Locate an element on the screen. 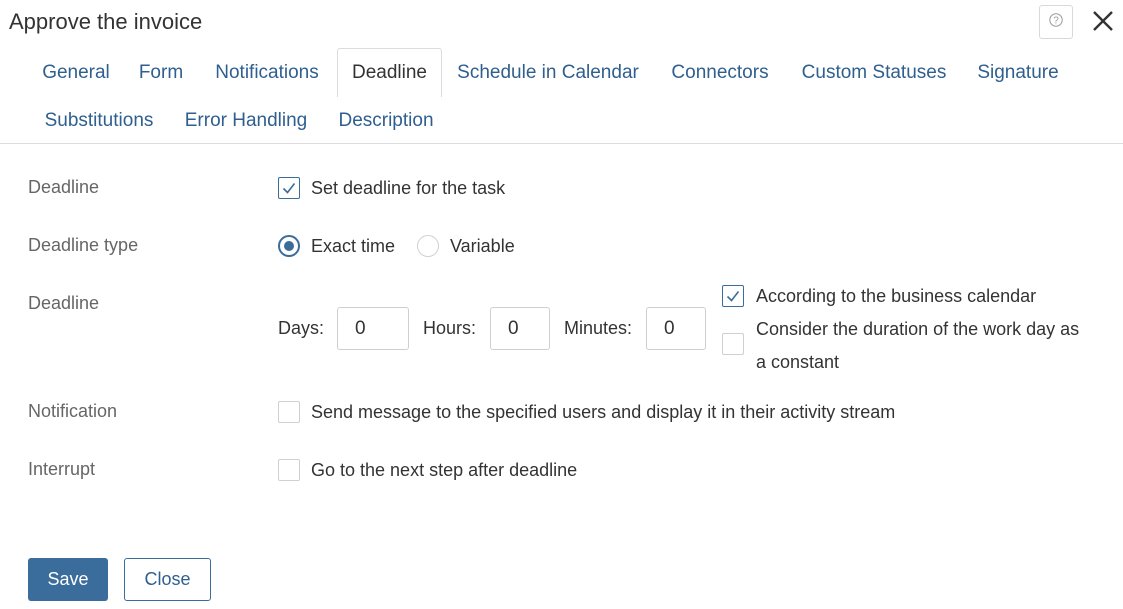  days-label: Days: is located at coordinates (301, 328).